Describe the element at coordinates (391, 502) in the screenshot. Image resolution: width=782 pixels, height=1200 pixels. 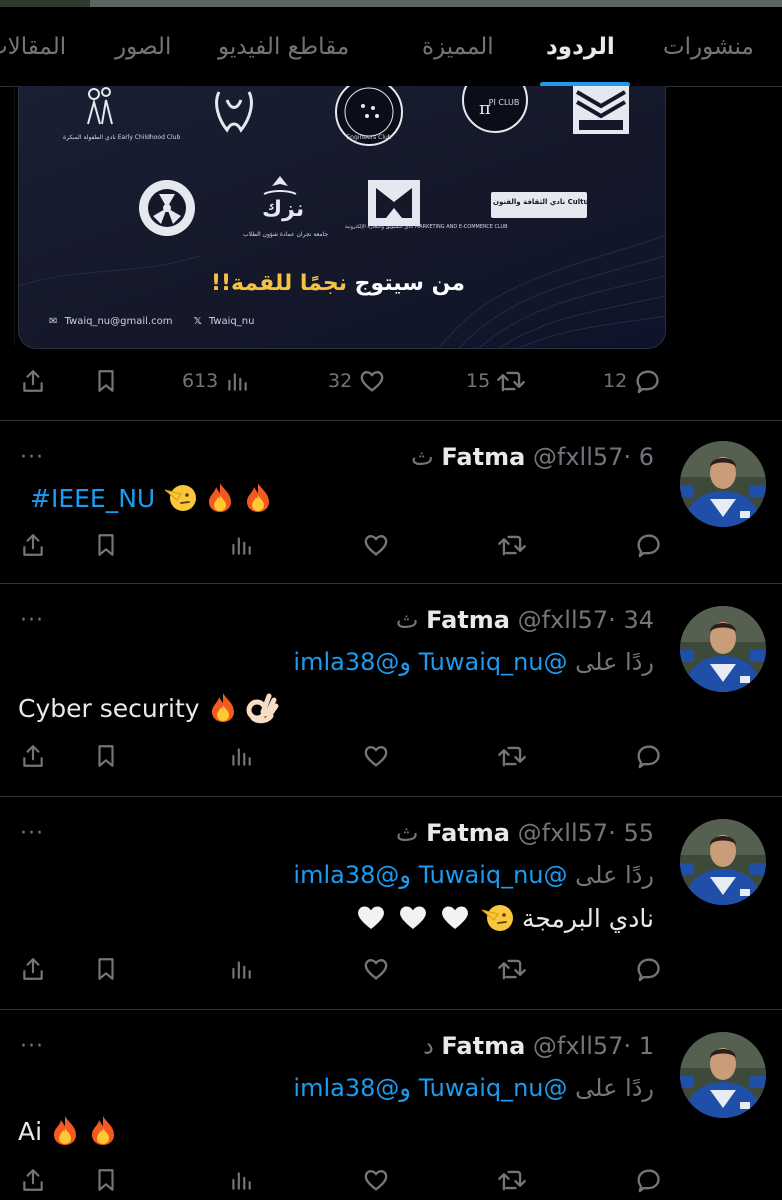
I see `reply-tweet: Fatma @fxll57· 6 ث ··· #IEEE_NU` at that location.